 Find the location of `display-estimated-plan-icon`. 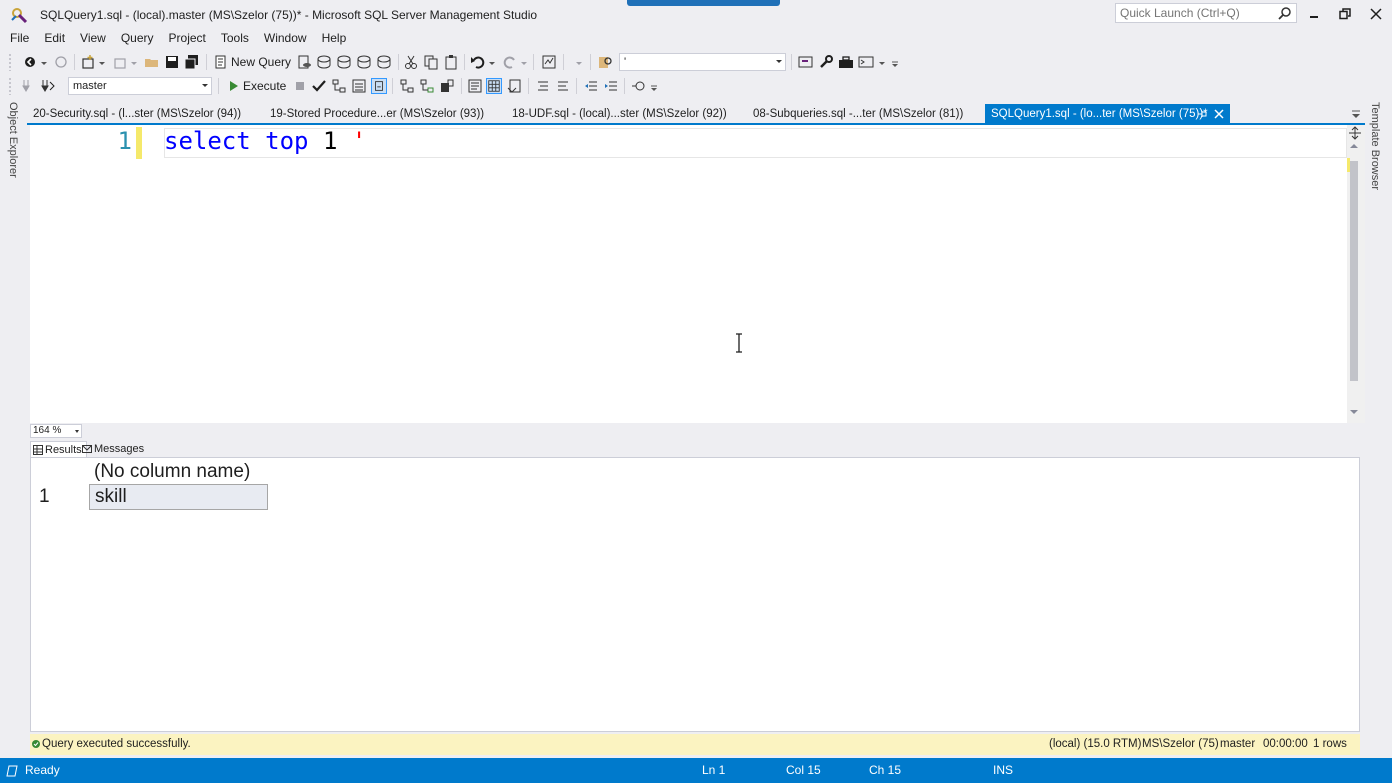

display-estimated-plan-icon is located at coordinates (339, 86).